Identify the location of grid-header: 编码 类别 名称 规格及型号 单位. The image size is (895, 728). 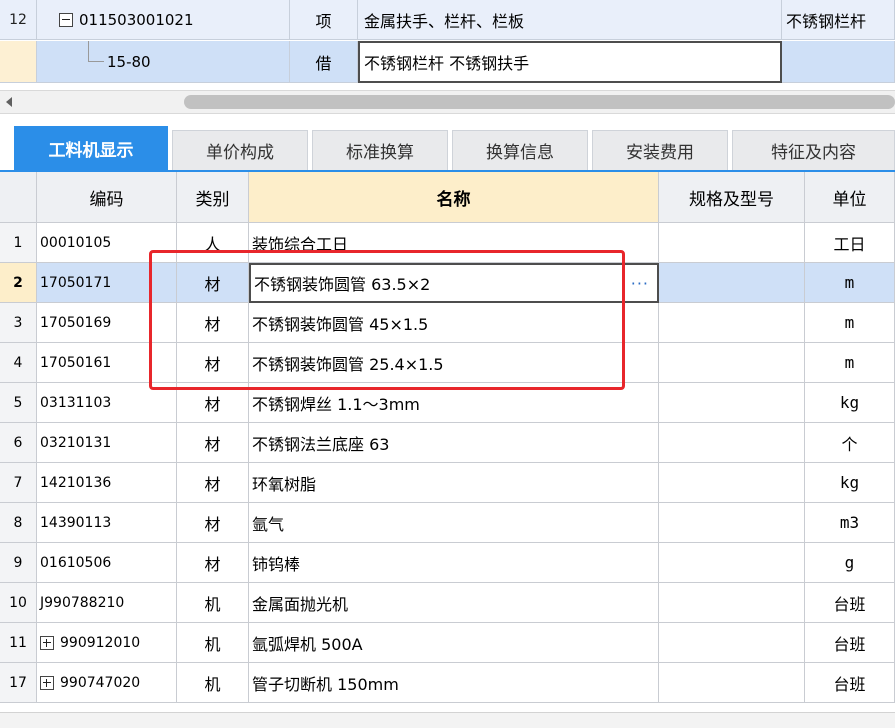
(447, 197).